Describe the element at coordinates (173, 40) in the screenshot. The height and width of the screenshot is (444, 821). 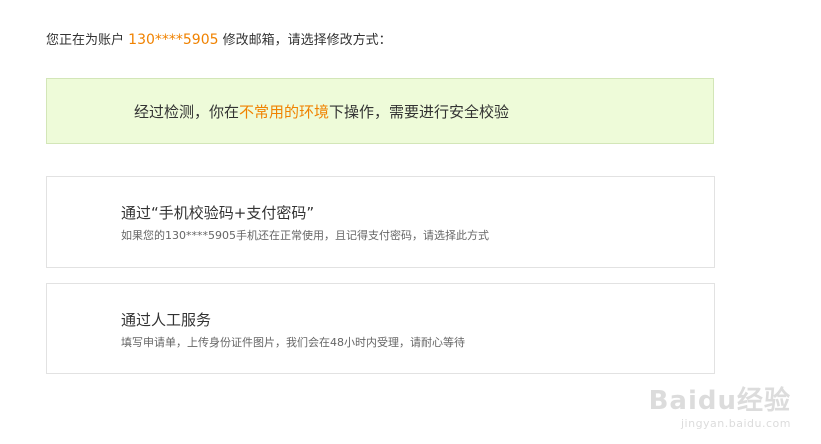
I see `account-phone: 130****5905` at that location.